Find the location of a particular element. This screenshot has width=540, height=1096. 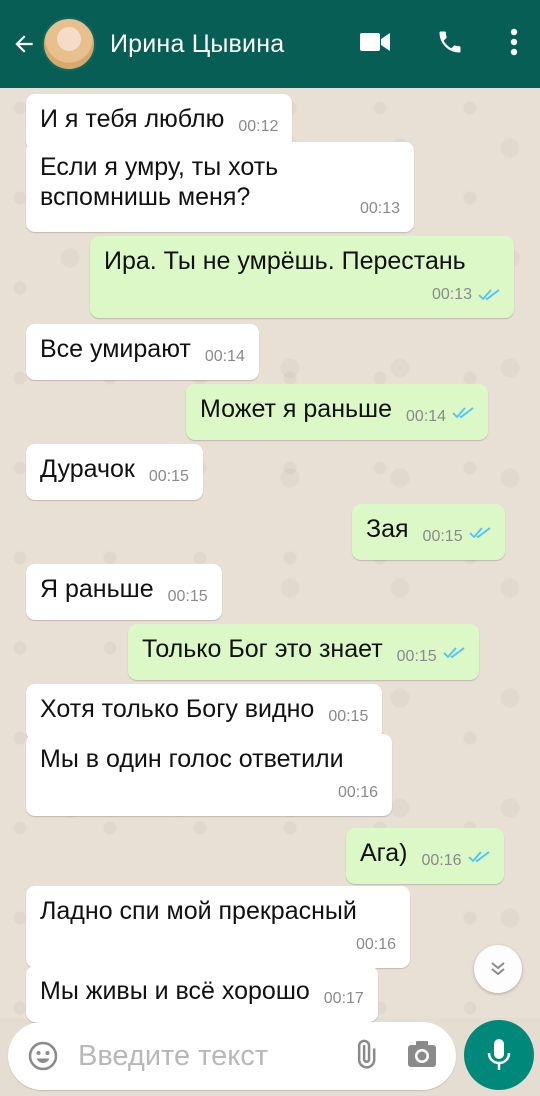

microphone-icon is located at coordinates (499, 1054).